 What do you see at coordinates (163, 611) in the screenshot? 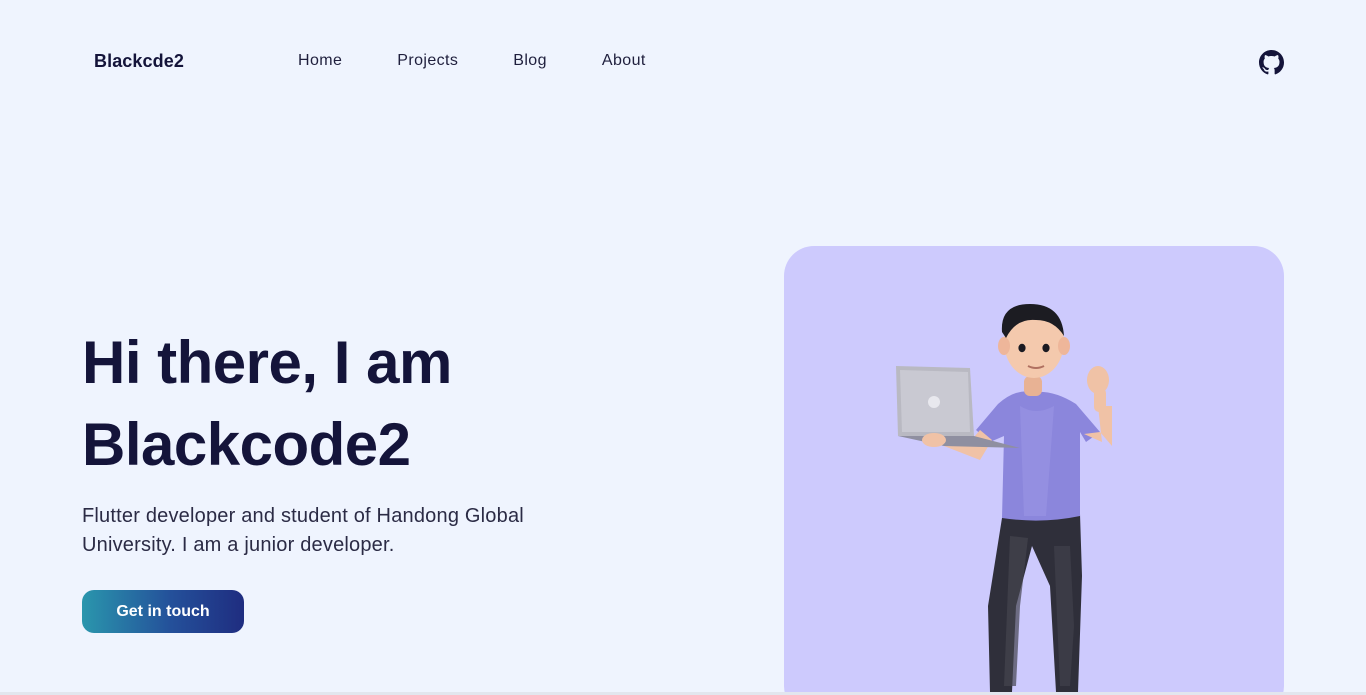
I see `get-in-touch-button: Get in touch` at bounding box center [163, 611].